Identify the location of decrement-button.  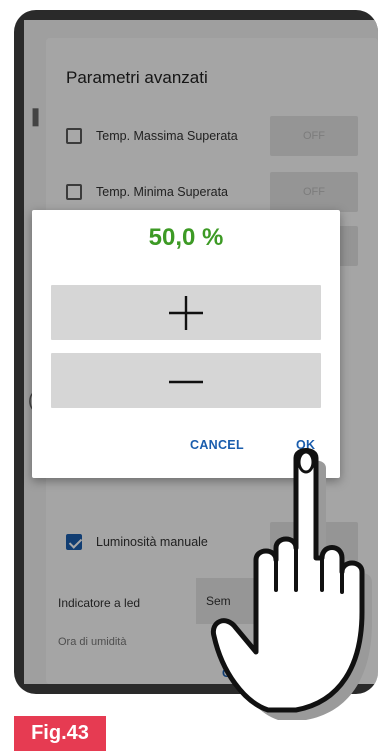
(186, 380).